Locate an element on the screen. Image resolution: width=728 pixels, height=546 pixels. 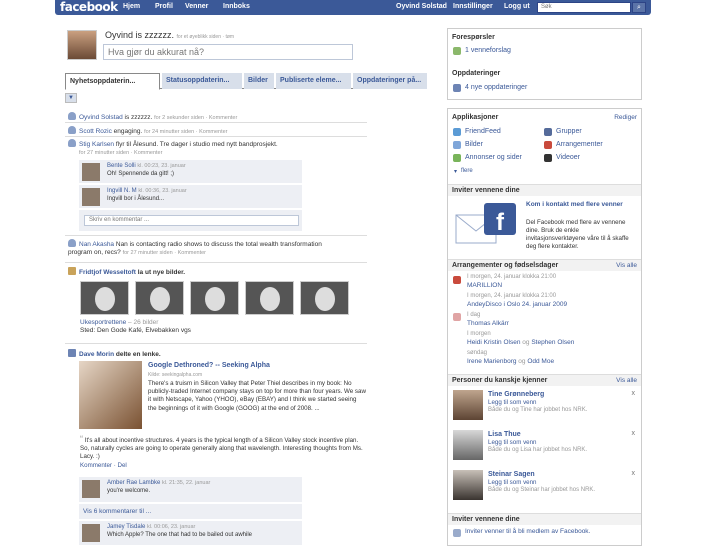
chevron-down-icon: ▼ is located at coordinates (71, 98).